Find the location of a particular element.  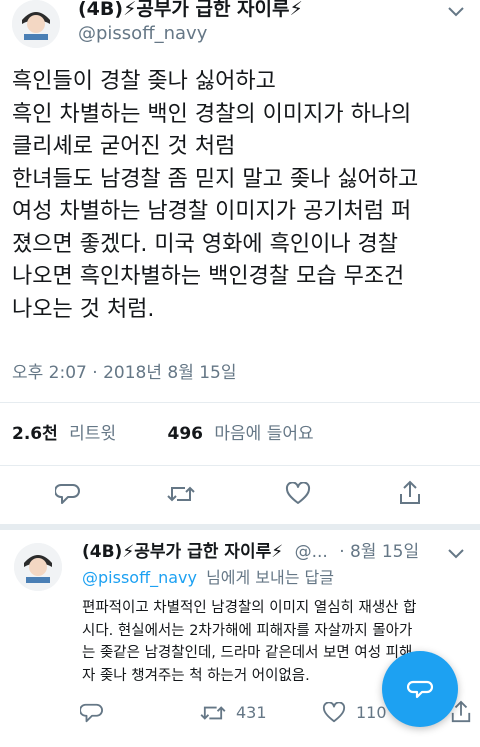

compose-button is located at coordinates (420, 689).